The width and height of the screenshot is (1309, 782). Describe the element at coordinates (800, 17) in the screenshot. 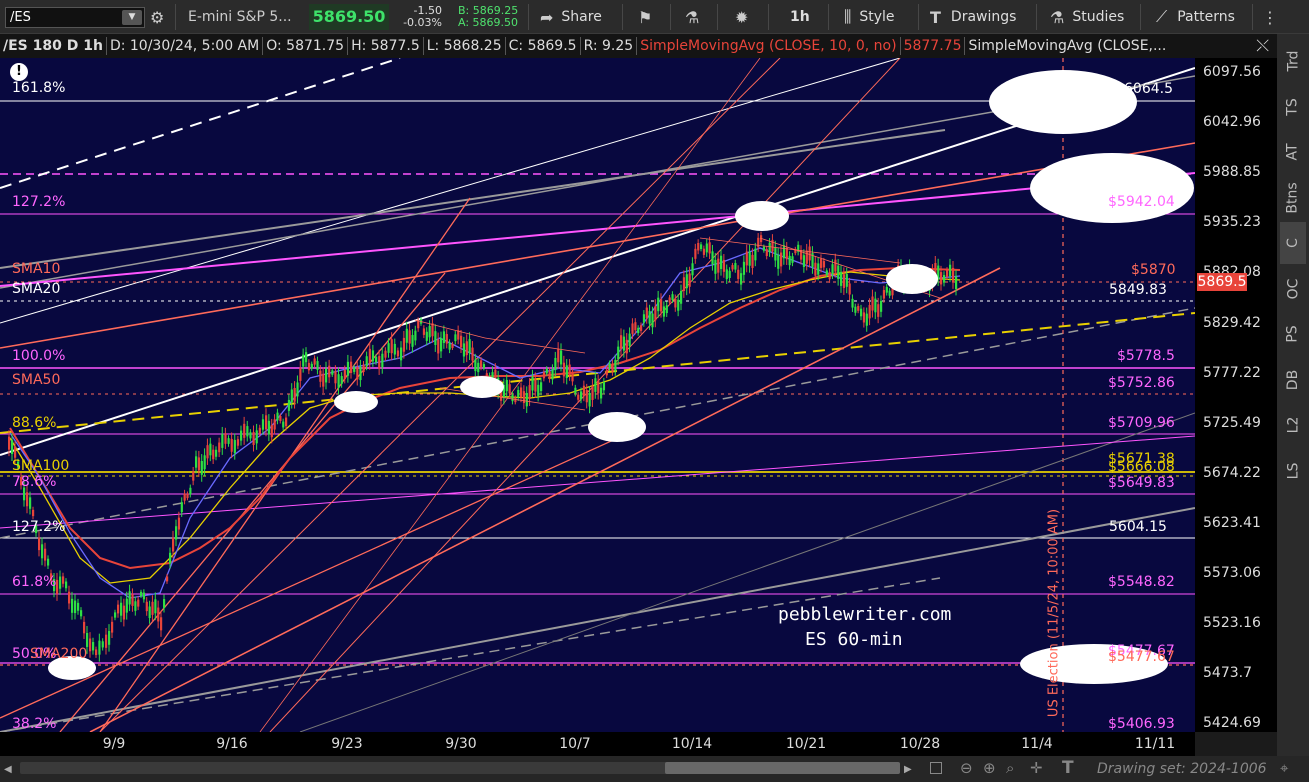

I see `timeframe-button: 1h` at that location.